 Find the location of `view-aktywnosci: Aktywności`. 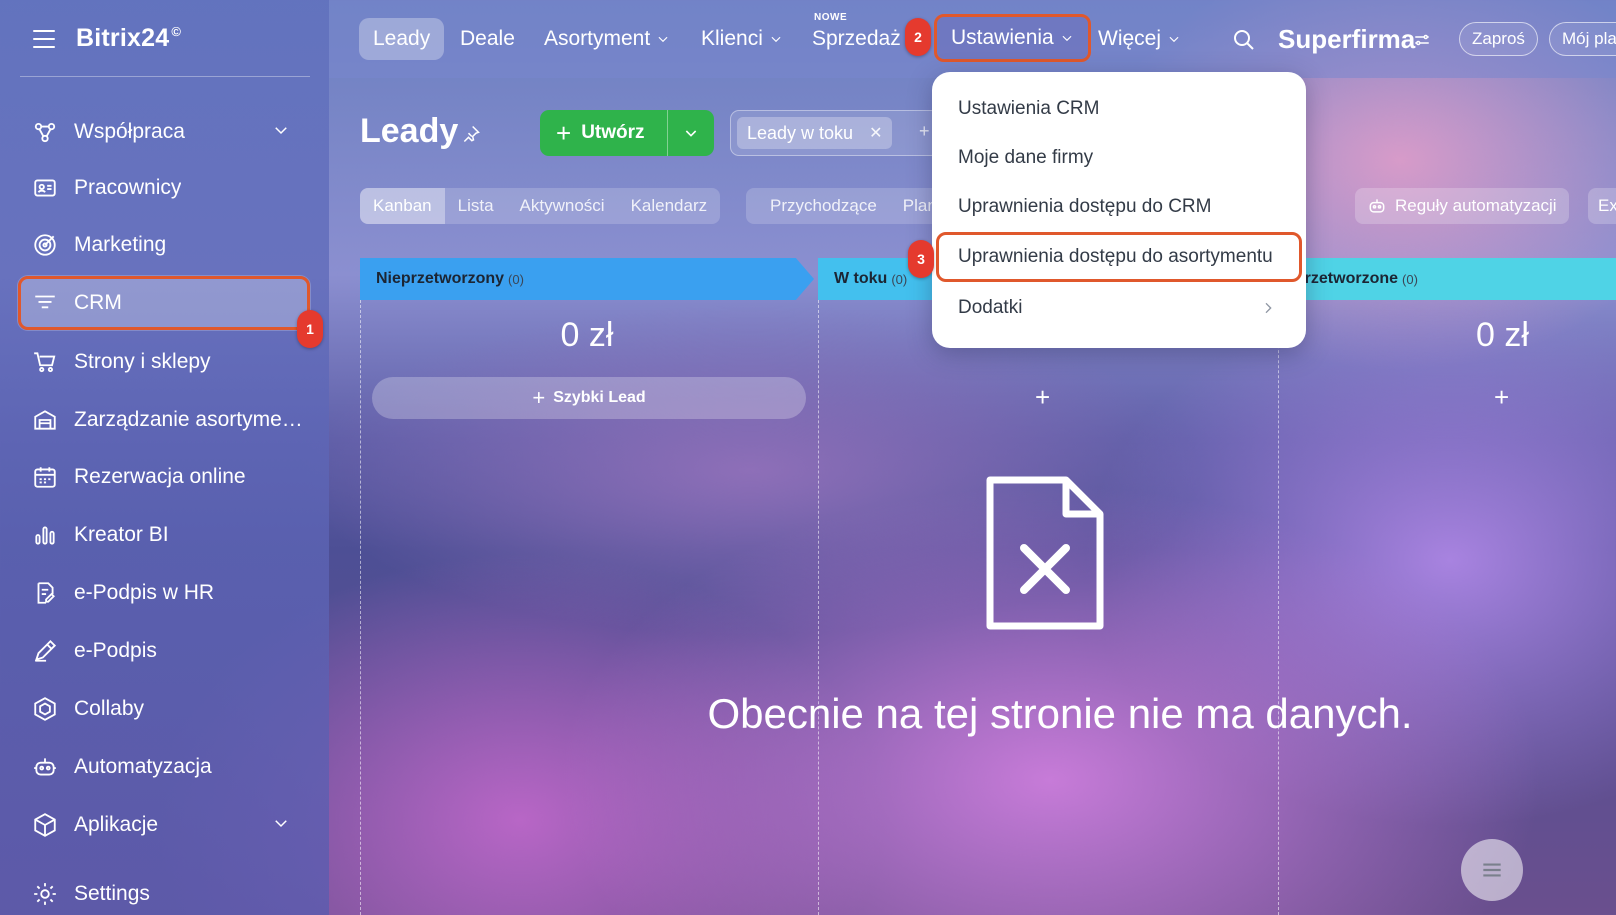

view-aktywnosci: Aktywności is located at coordinates (562, 206).